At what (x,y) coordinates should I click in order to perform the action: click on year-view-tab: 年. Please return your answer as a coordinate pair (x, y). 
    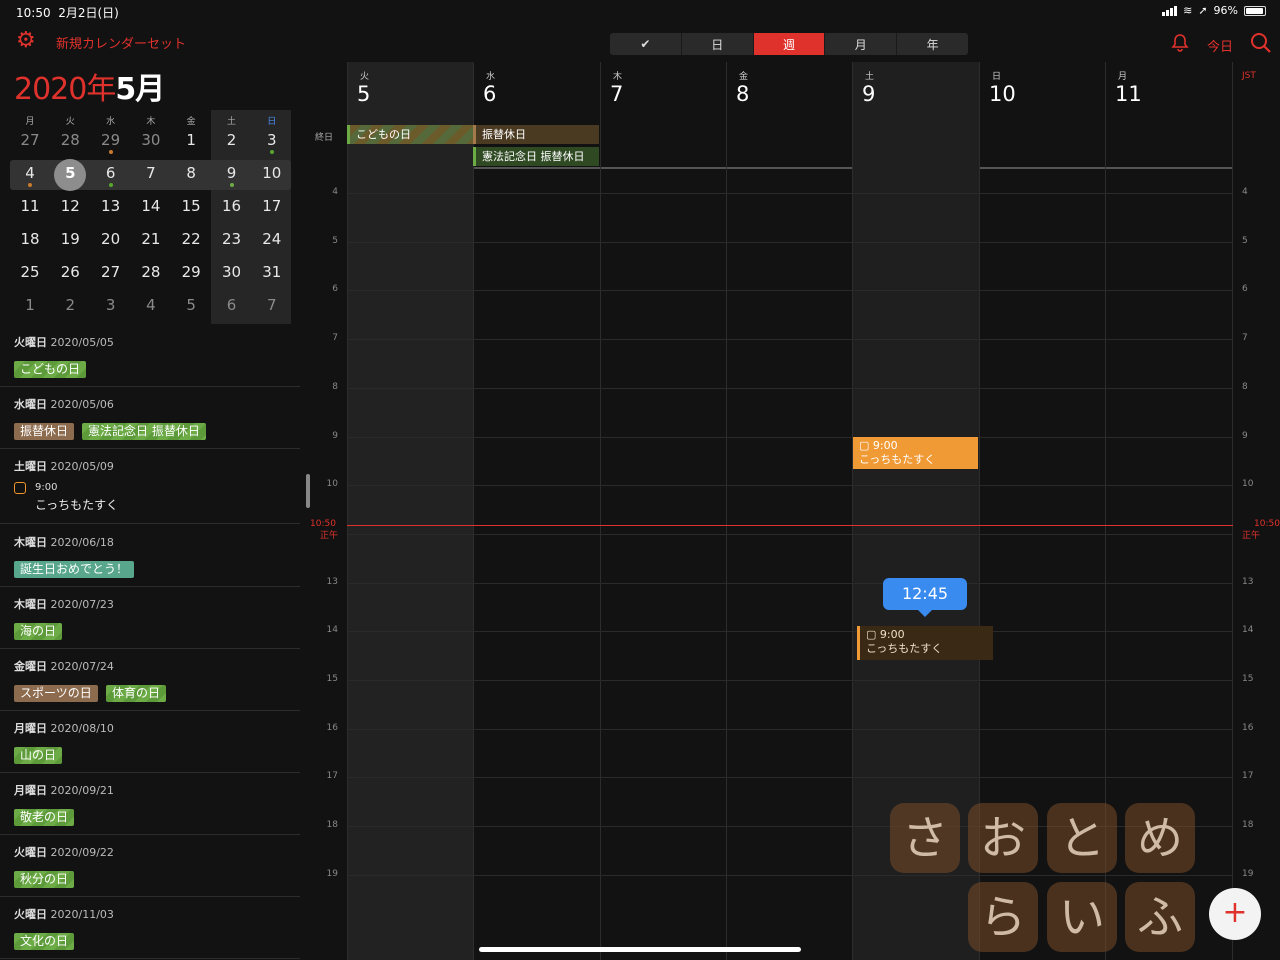
    Looking at the image, I should click on (932, 44).